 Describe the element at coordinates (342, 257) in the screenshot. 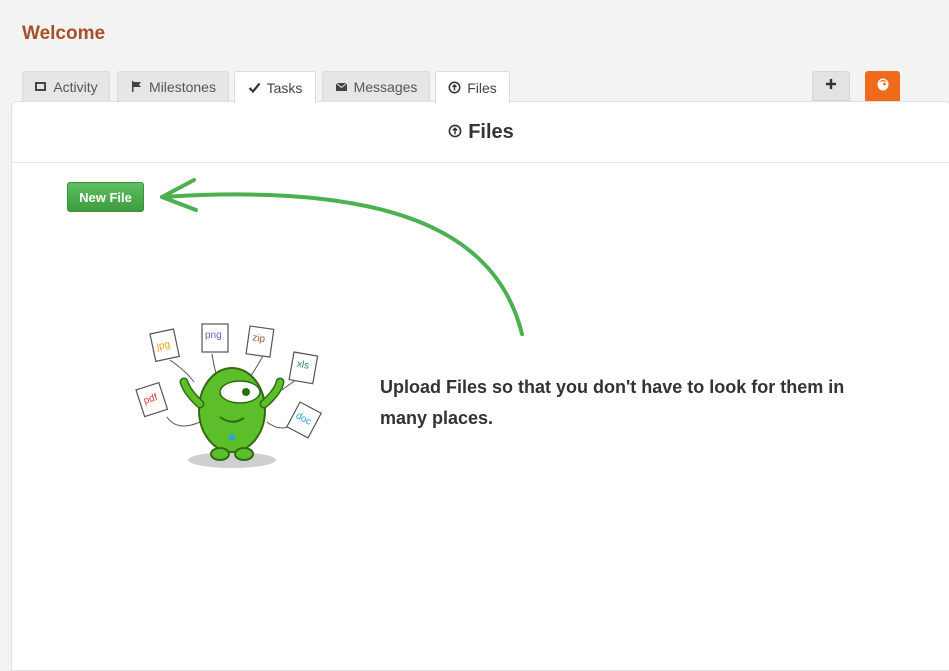

I see `pointer-arrow-icon` at that location.